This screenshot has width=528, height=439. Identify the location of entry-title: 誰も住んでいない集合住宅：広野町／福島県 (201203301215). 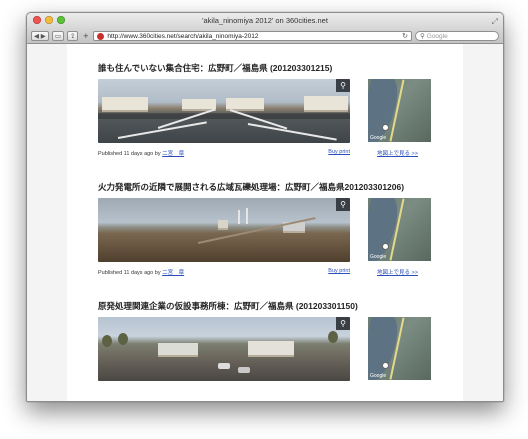
(265, 68).